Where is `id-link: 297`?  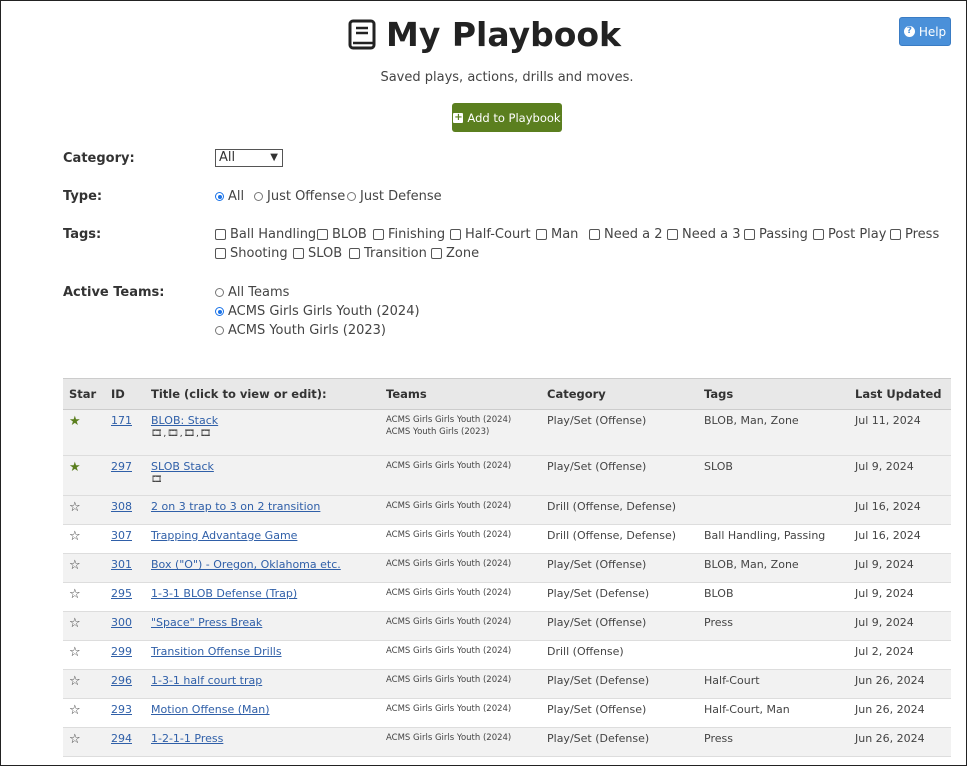 id-link: 297 is located at coordinates (121, 466).